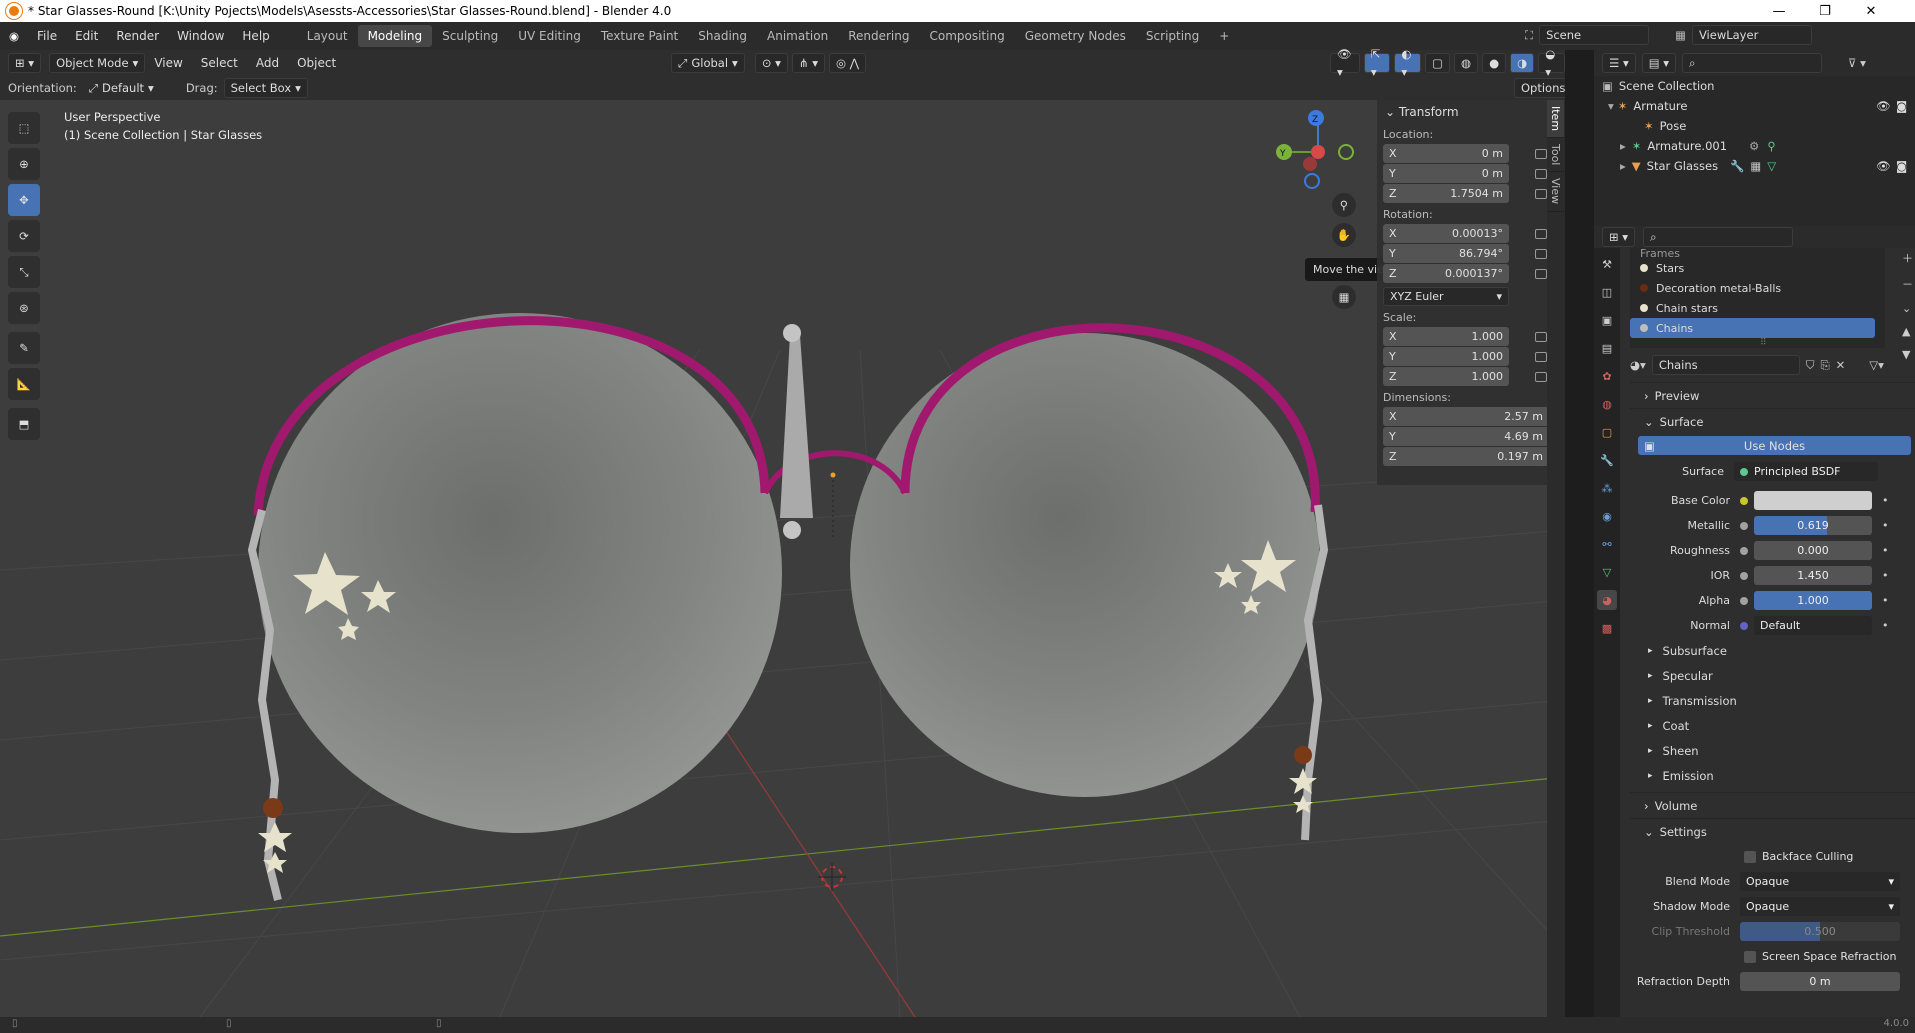 This screenshot has height=1033, width=1915. I want to click on subpanel-emission: ▸ Emission, so click(1772, 775).